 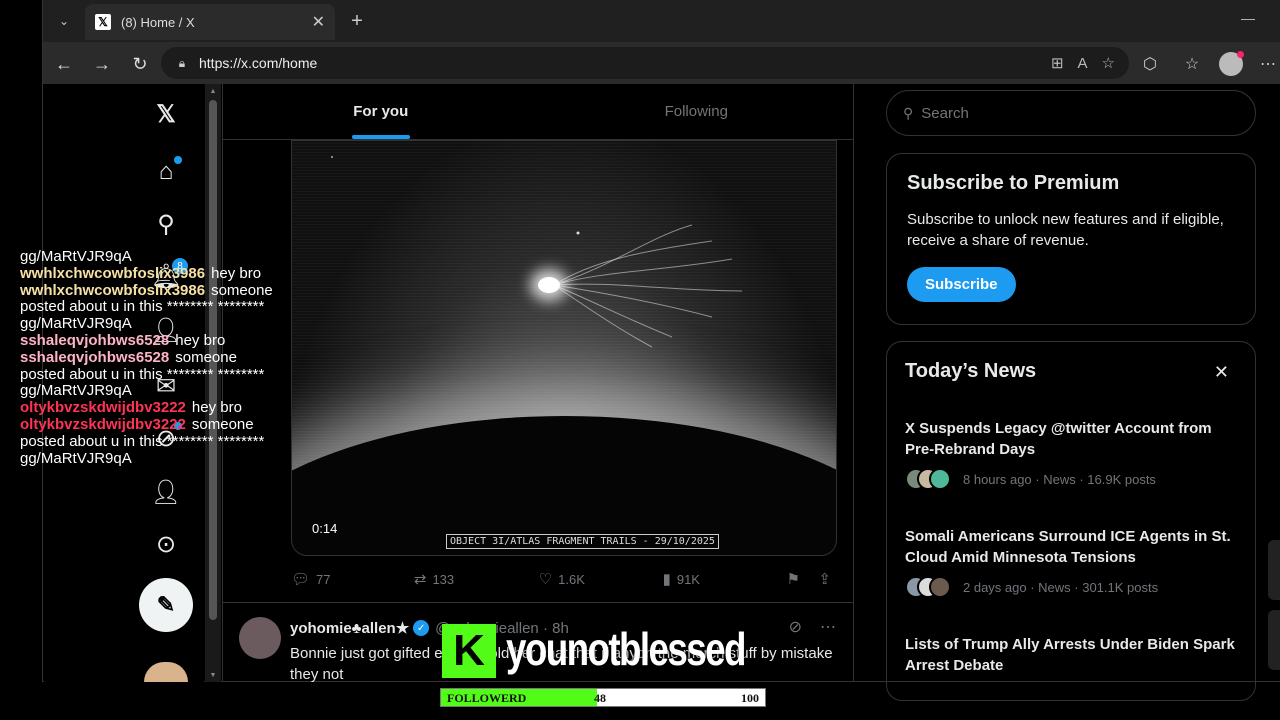 I want to click on search-icon: ⚲, so click(x=166, y=224).